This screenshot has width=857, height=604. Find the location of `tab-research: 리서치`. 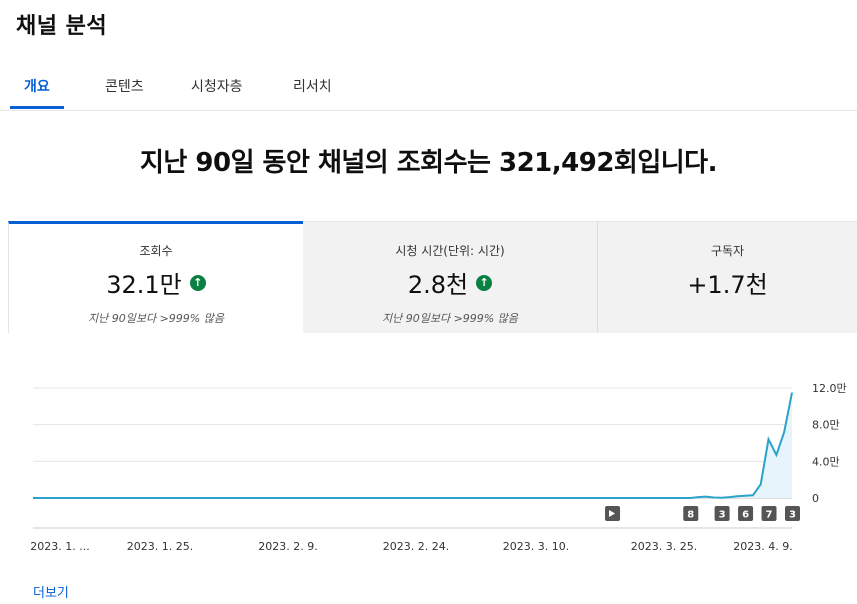

tab-research: 리서치 is located at coordinates (312, 86).